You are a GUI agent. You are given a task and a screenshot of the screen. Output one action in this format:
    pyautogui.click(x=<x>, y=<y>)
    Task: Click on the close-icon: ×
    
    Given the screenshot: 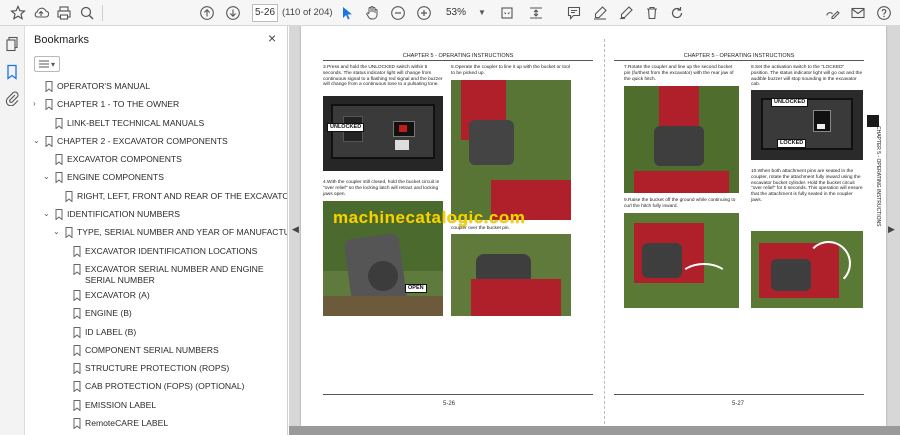 What is the action you would take?
    pyautogui.click(x=272, y=38)
    